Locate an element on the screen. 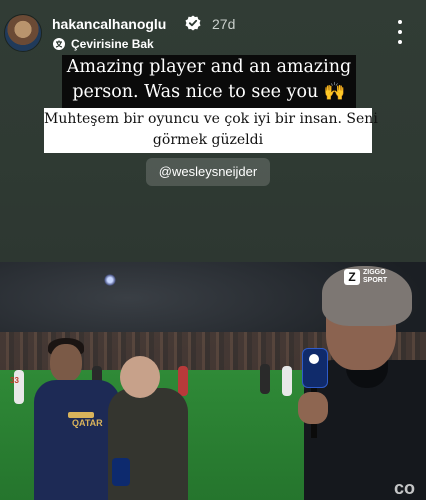  more-options-icon is located at coordinates (400, 32).